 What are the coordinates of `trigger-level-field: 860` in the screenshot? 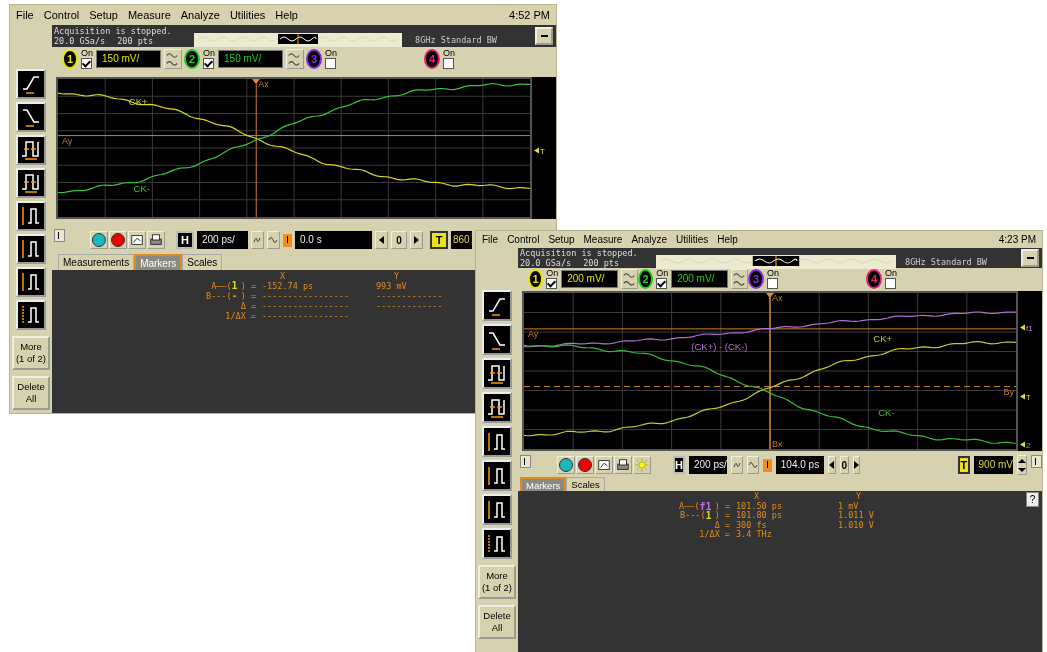 It's located at (461, 240).